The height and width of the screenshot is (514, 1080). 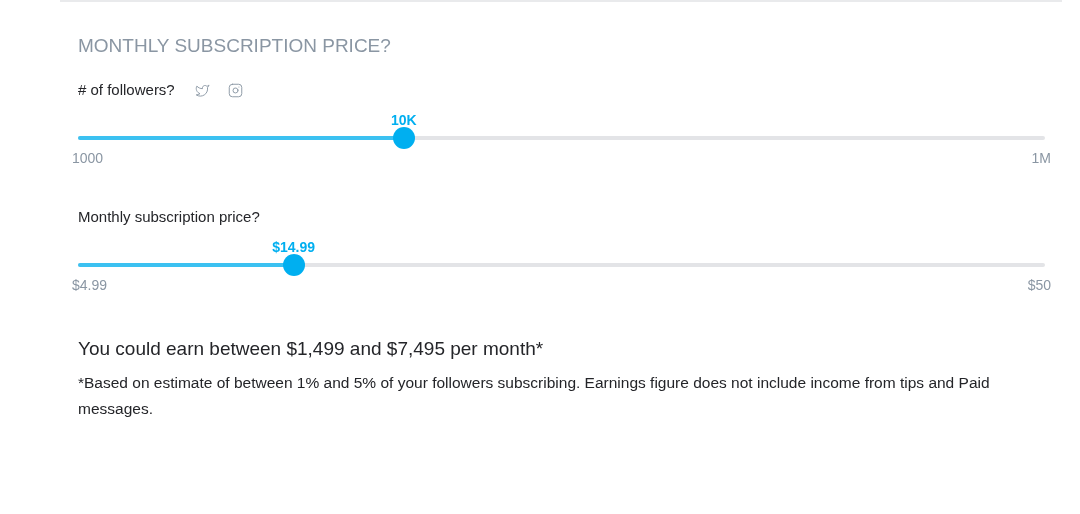 I want to click on instagram-icon, so click(x=235, y=90).